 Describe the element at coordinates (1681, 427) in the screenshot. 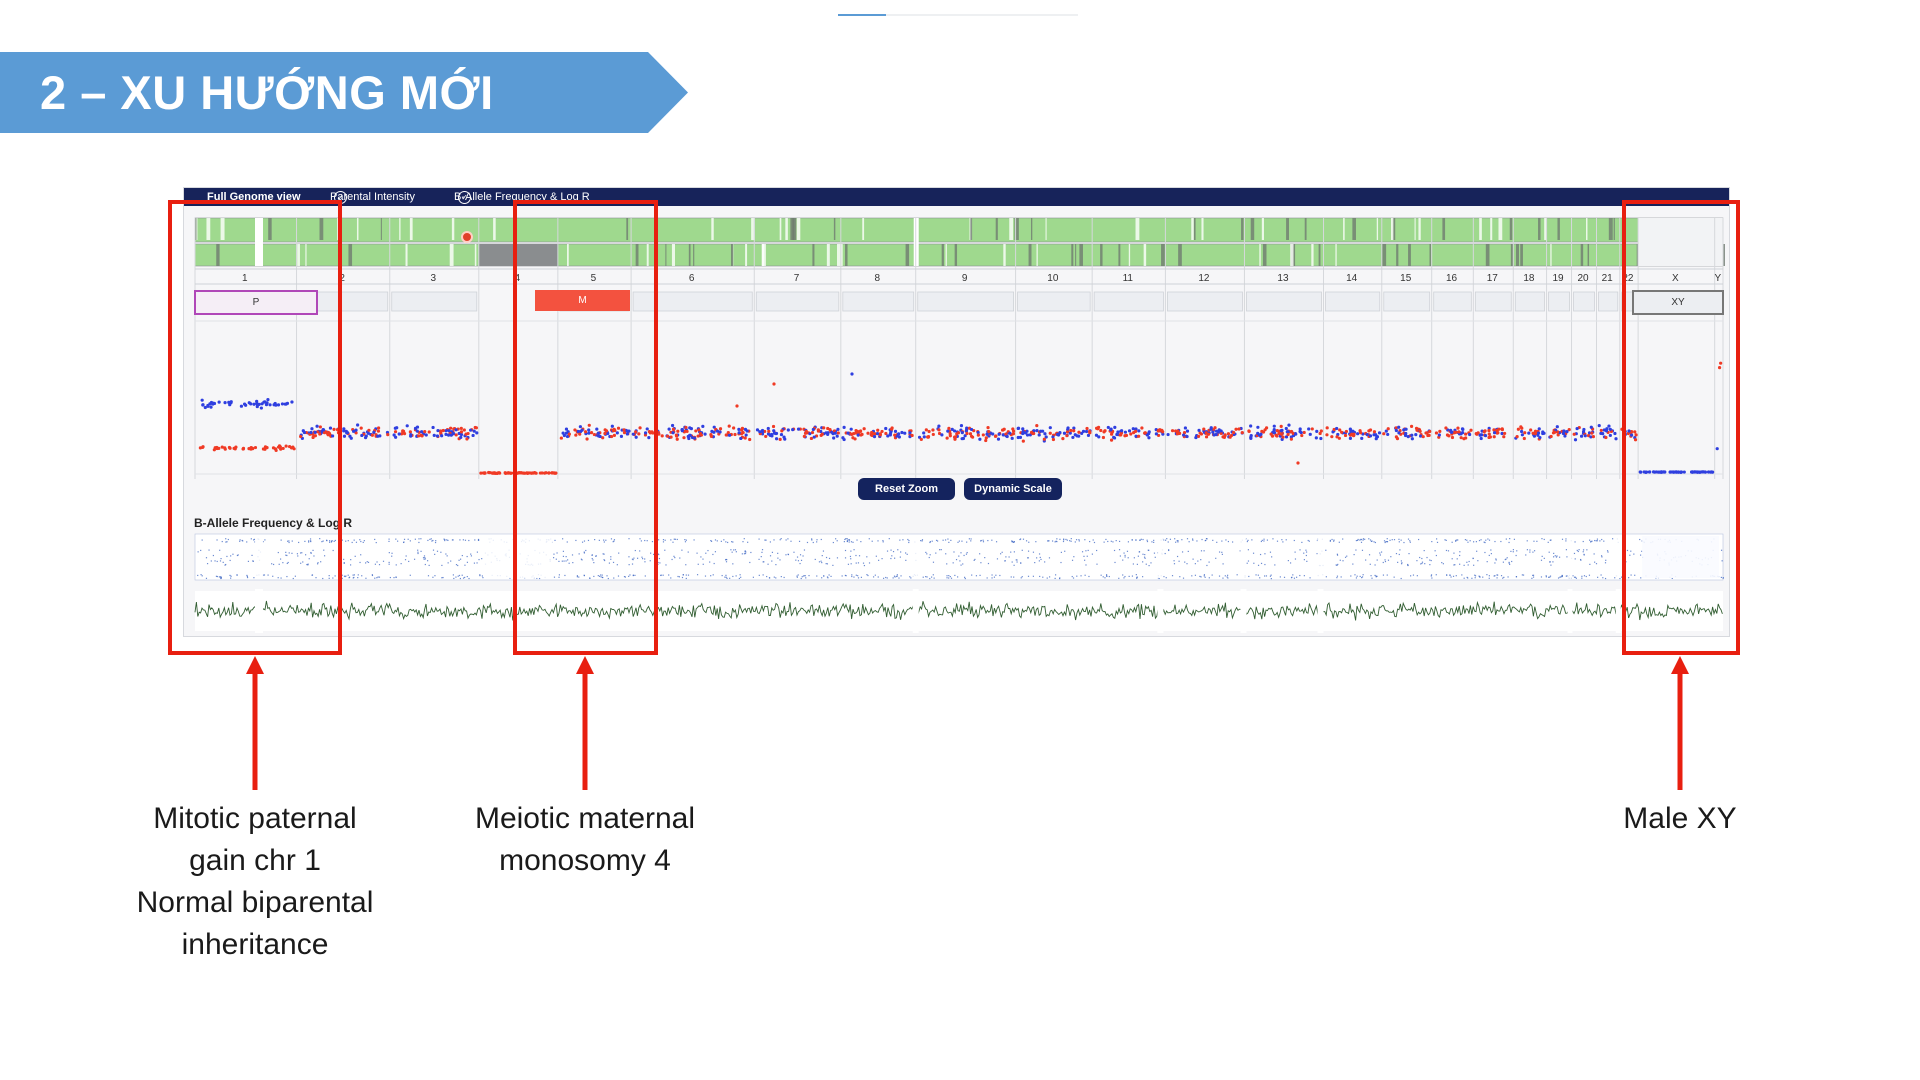

I see `highlight-box-xy` at that location.